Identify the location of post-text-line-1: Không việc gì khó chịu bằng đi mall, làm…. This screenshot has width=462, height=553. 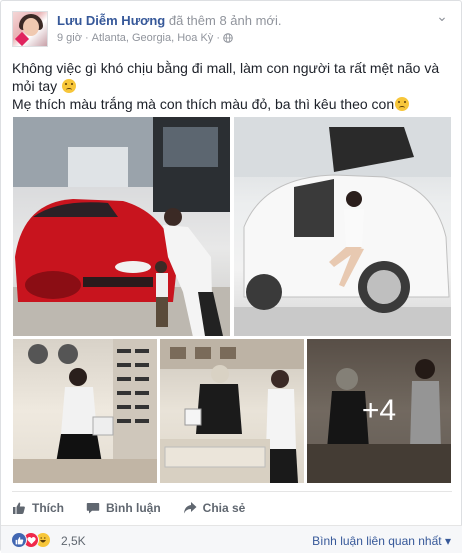
(226, 77).